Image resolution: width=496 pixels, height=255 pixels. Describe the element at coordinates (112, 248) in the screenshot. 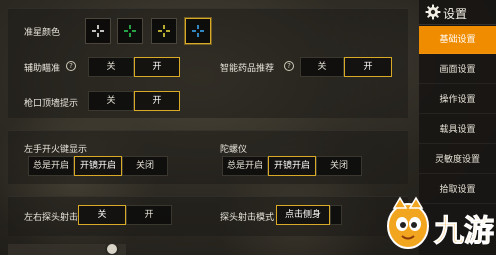

I see `bottom-toggle-knob-icon` at that location.